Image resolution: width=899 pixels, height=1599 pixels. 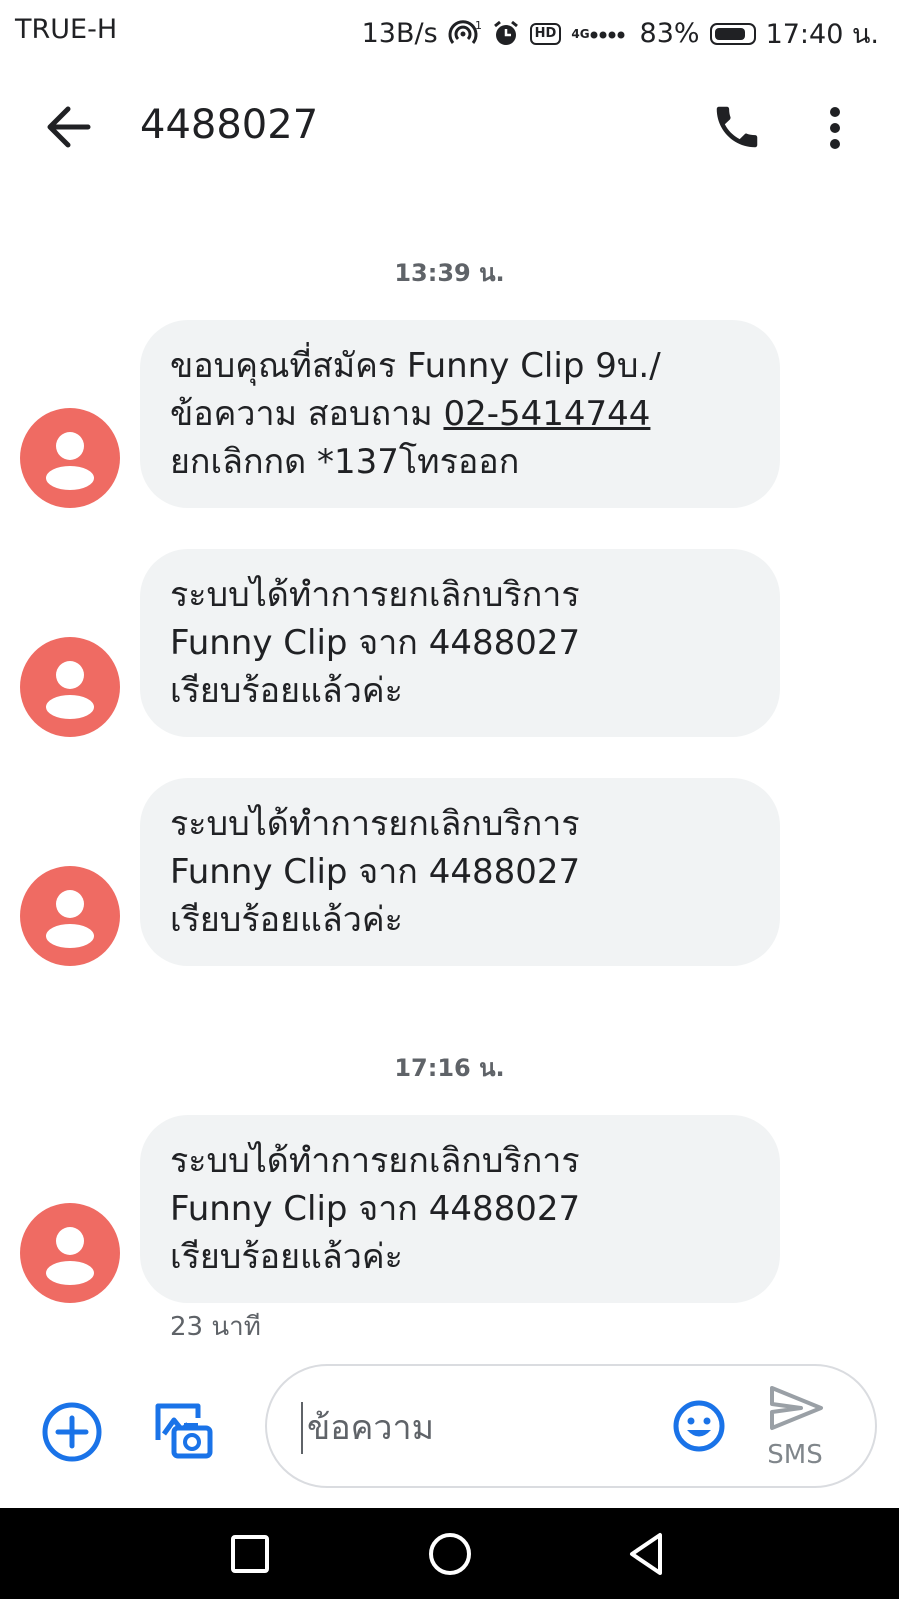 I want to click on message-text: ข้อความ สอบถาม 02-5414744, so click(x=460, y=414).